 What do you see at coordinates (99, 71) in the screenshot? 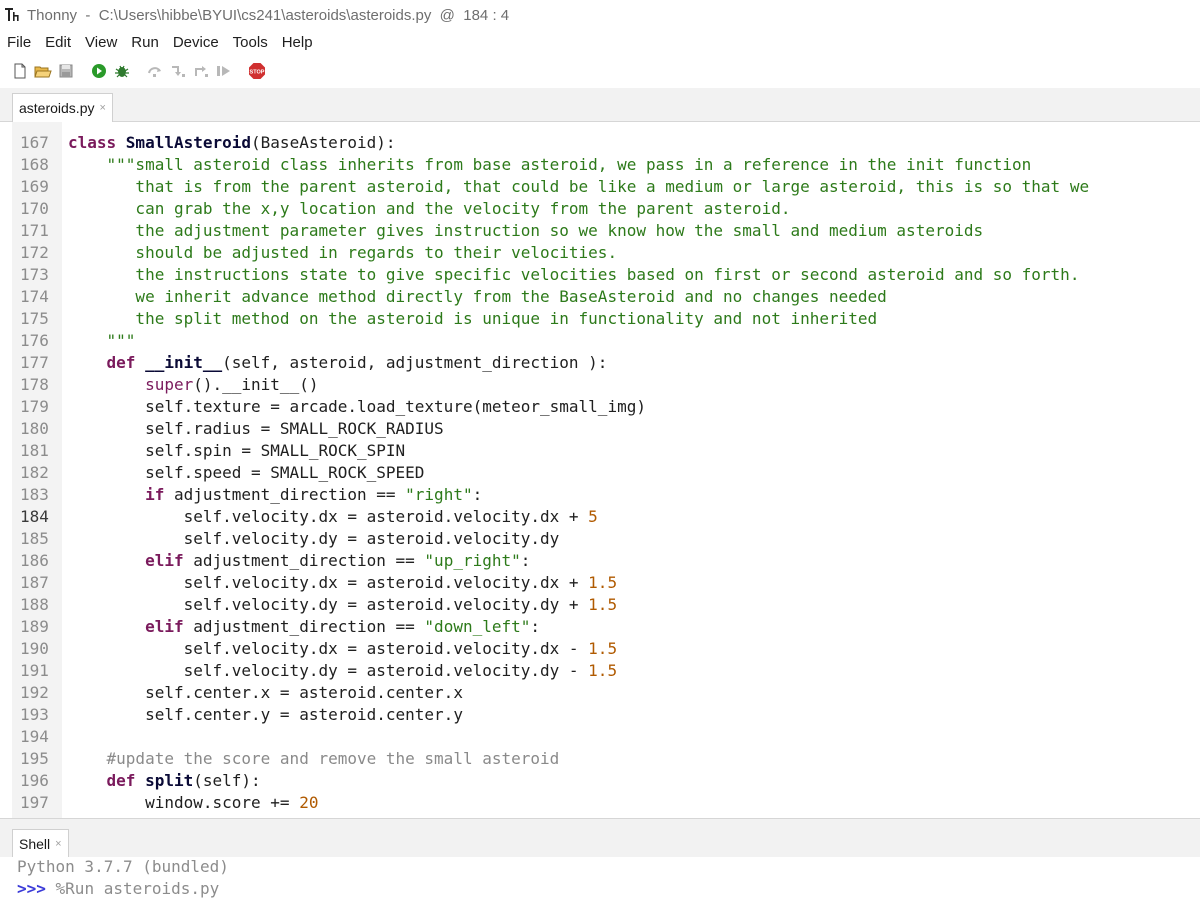
I see `run-icon` at bounding box center [99, 71].